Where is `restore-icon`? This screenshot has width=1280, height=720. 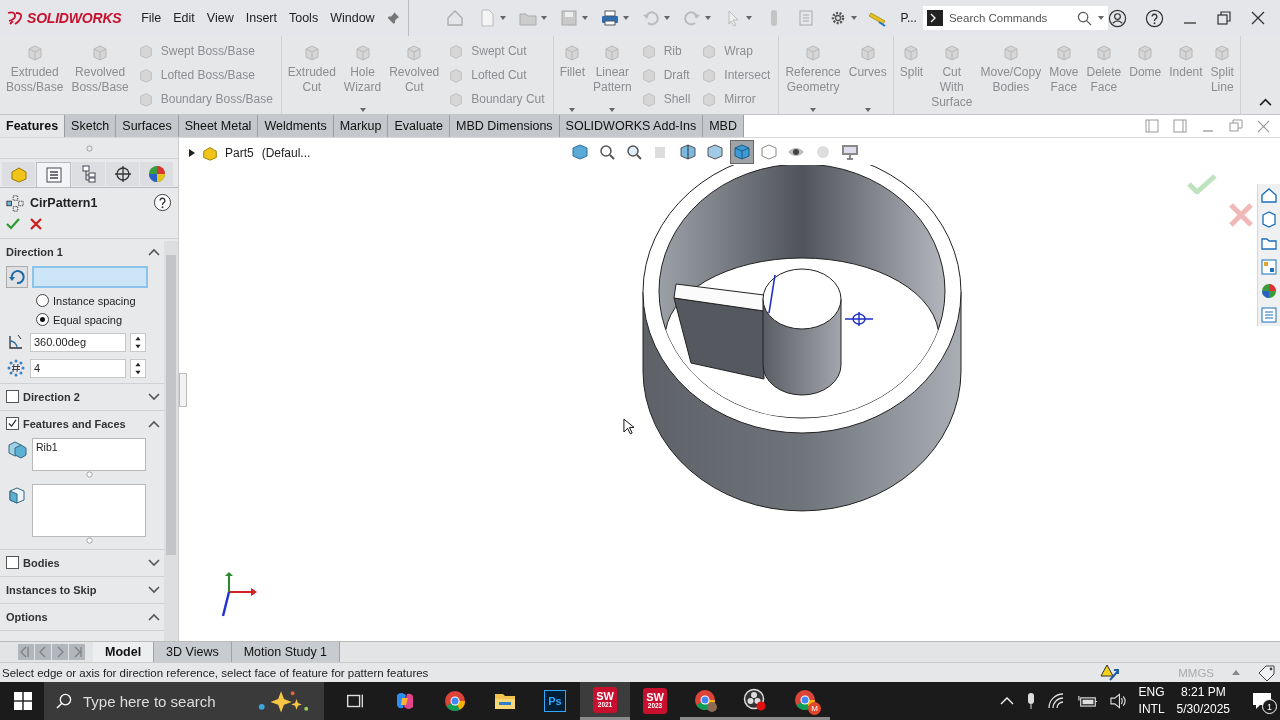 restore-icon is located at coordinates (1224, 18).